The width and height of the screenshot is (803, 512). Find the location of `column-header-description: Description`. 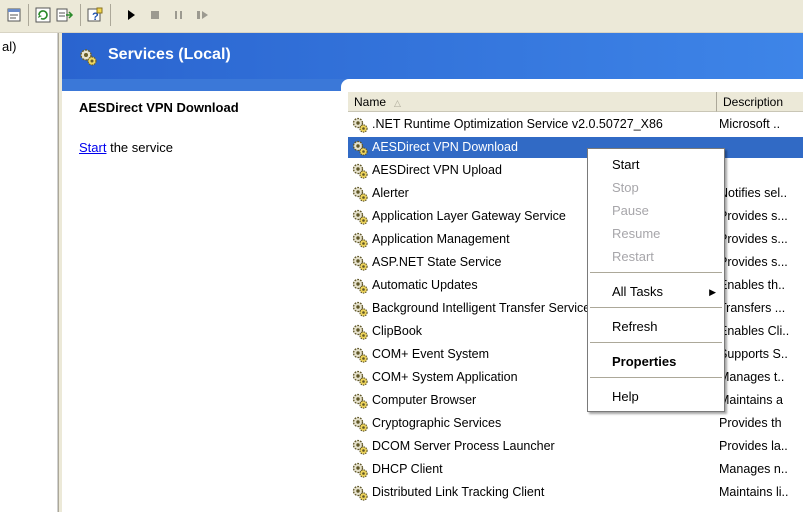

column-header-description: Description is located at coordinates (760, 102).